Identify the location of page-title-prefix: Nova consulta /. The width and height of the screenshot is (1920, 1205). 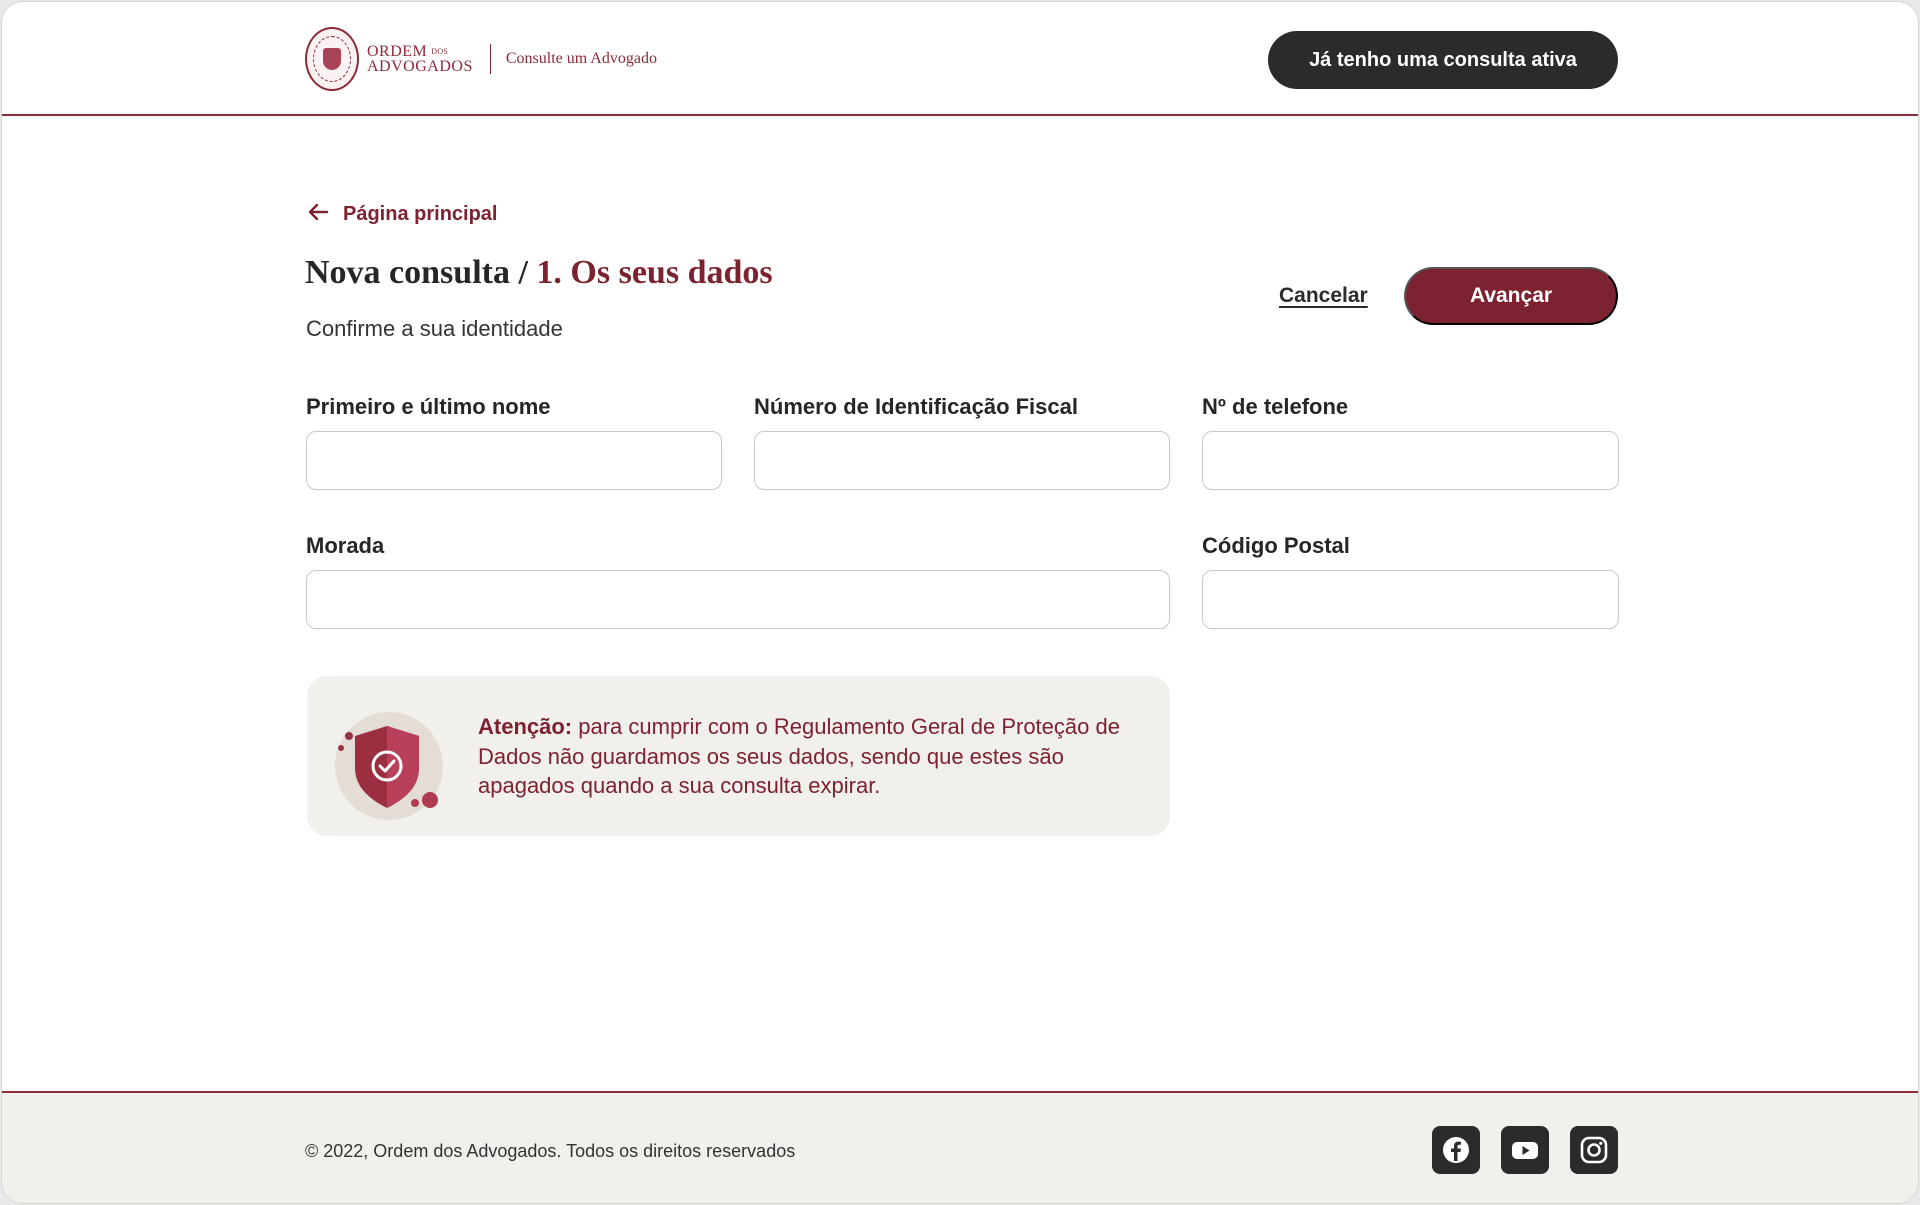
(421, 272).